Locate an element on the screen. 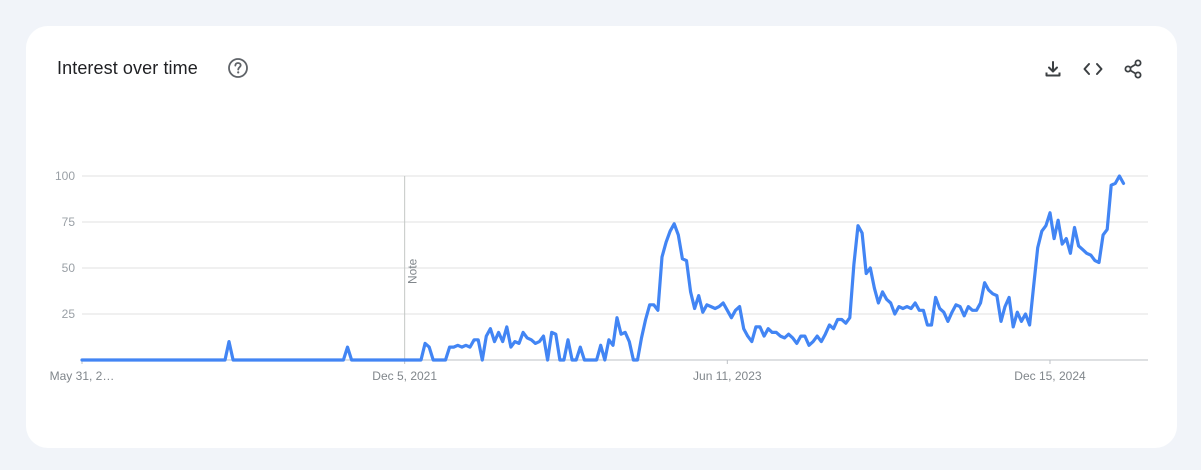  y-tick-label: 75 is located at coordinates (69, 222).